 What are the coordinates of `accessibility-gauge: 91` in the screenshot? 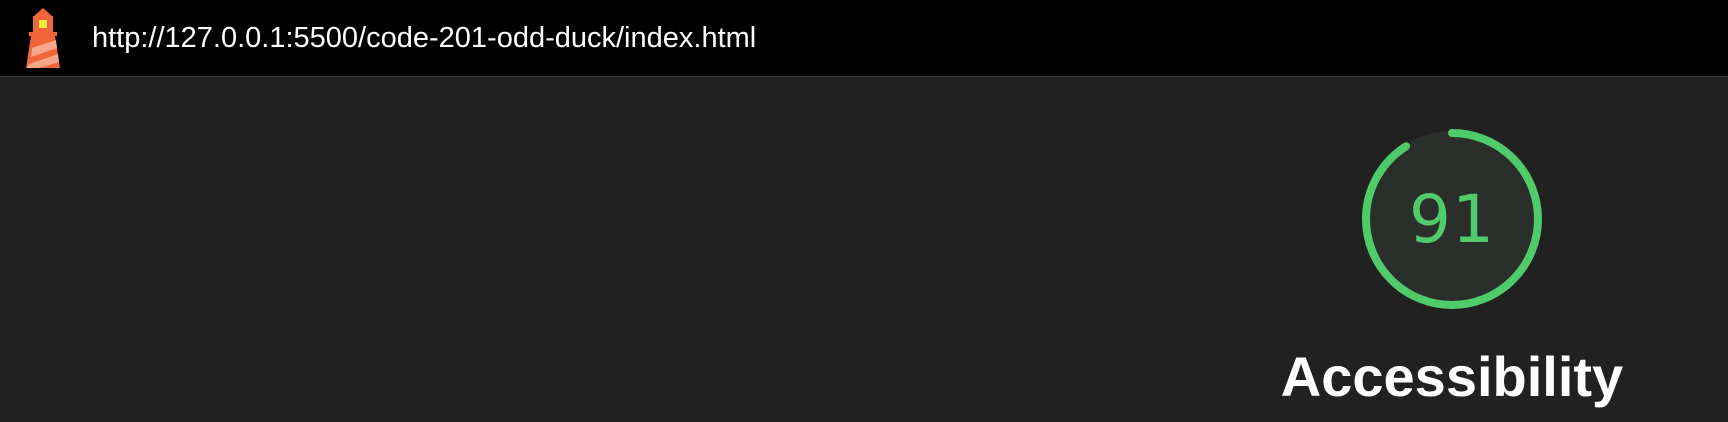 It's located at (1452, 219).